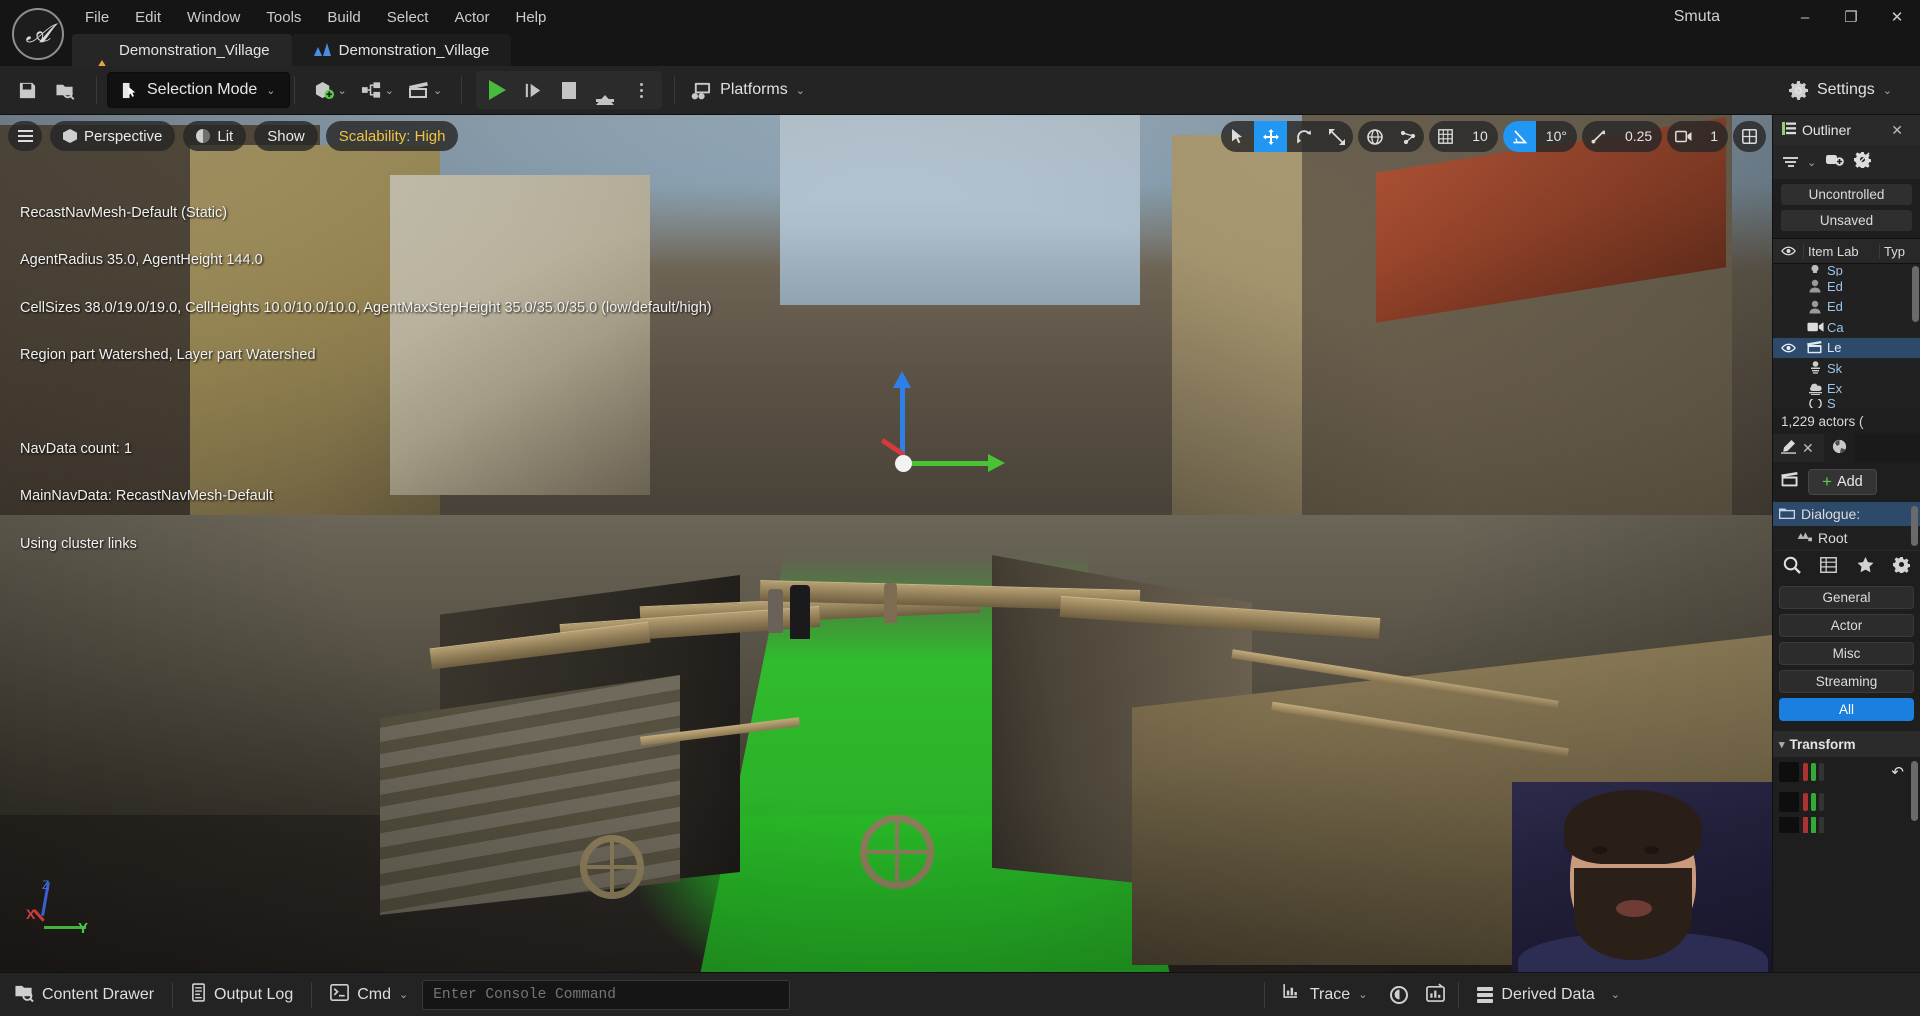 The width and height of the screenshot is (1920, 1016). I want to click on sequencer-scrollbar, so click(1914, 526).